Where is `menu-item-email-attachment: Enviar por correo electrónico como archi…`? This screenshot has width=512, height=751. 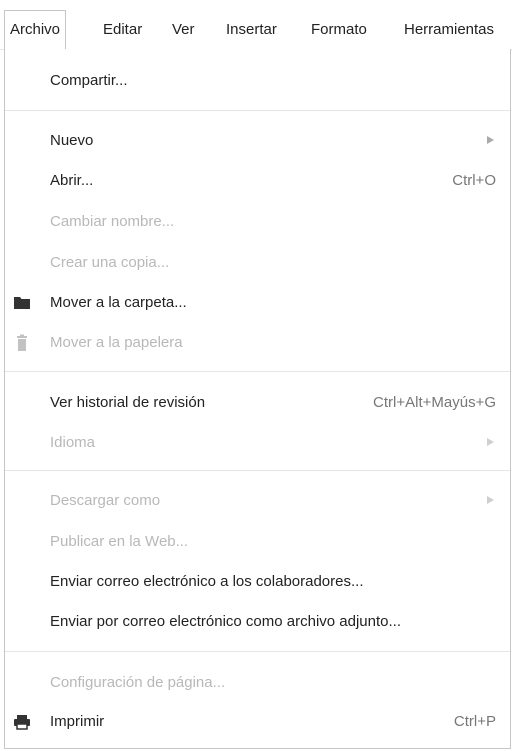 menu-item-email-attachment: Enviar por correo electrónico como archi… is located at coordinates (257, 621).